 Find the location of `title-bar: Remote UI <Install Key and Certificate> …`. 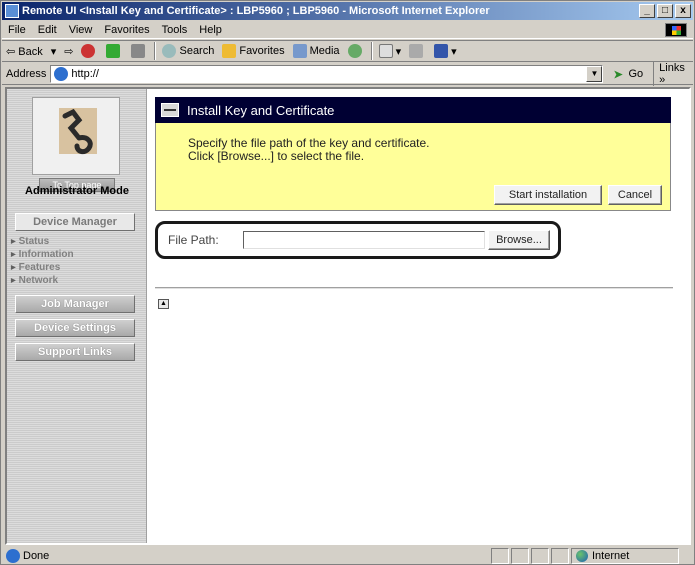

title-bar: Remote UI <Install Key and Certificate> … is located at coordinates (347, 11).